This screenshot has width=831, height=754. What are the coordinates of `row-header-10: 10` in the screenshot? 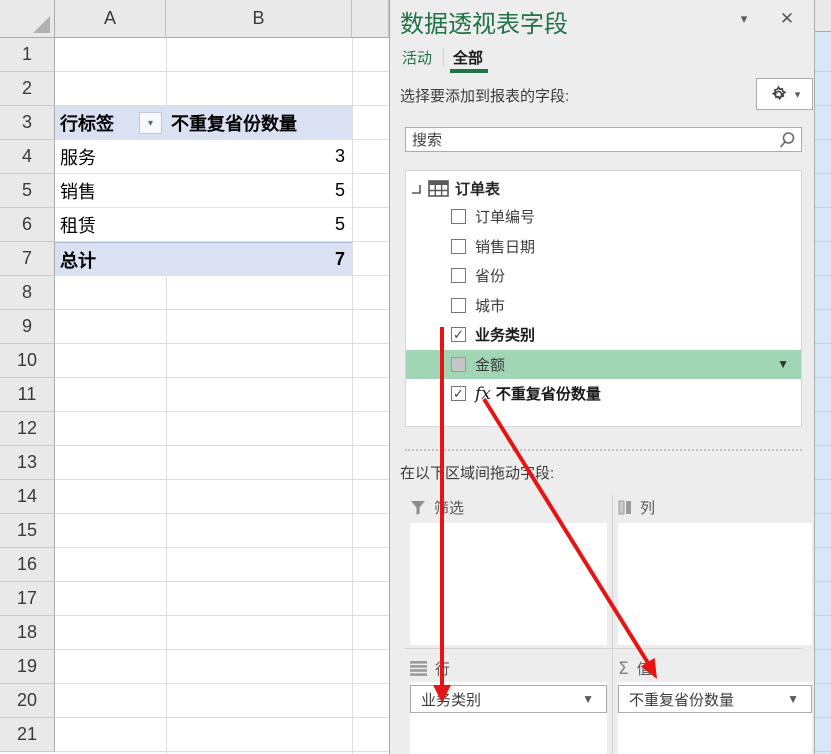 It's located at (27, 361).